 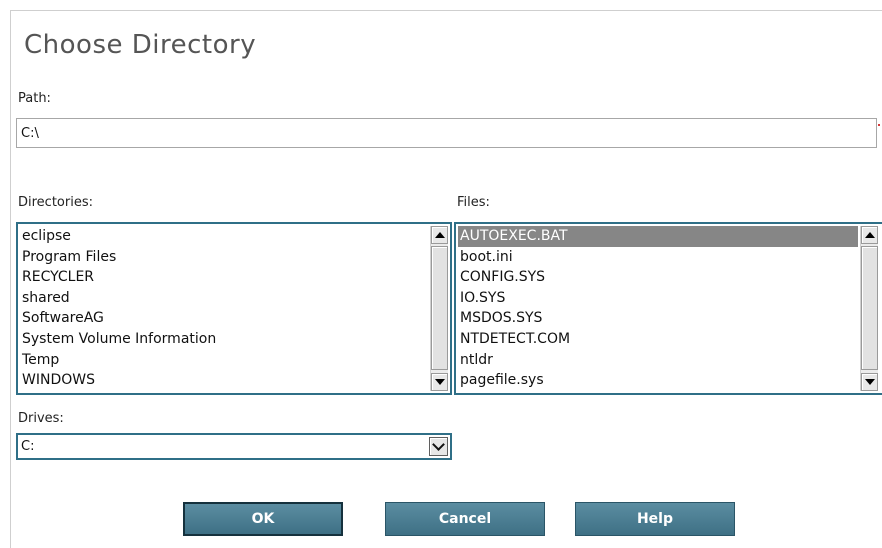 I want to click on file-item-io-sys: IO.SYS, so click(x=658, y=298).